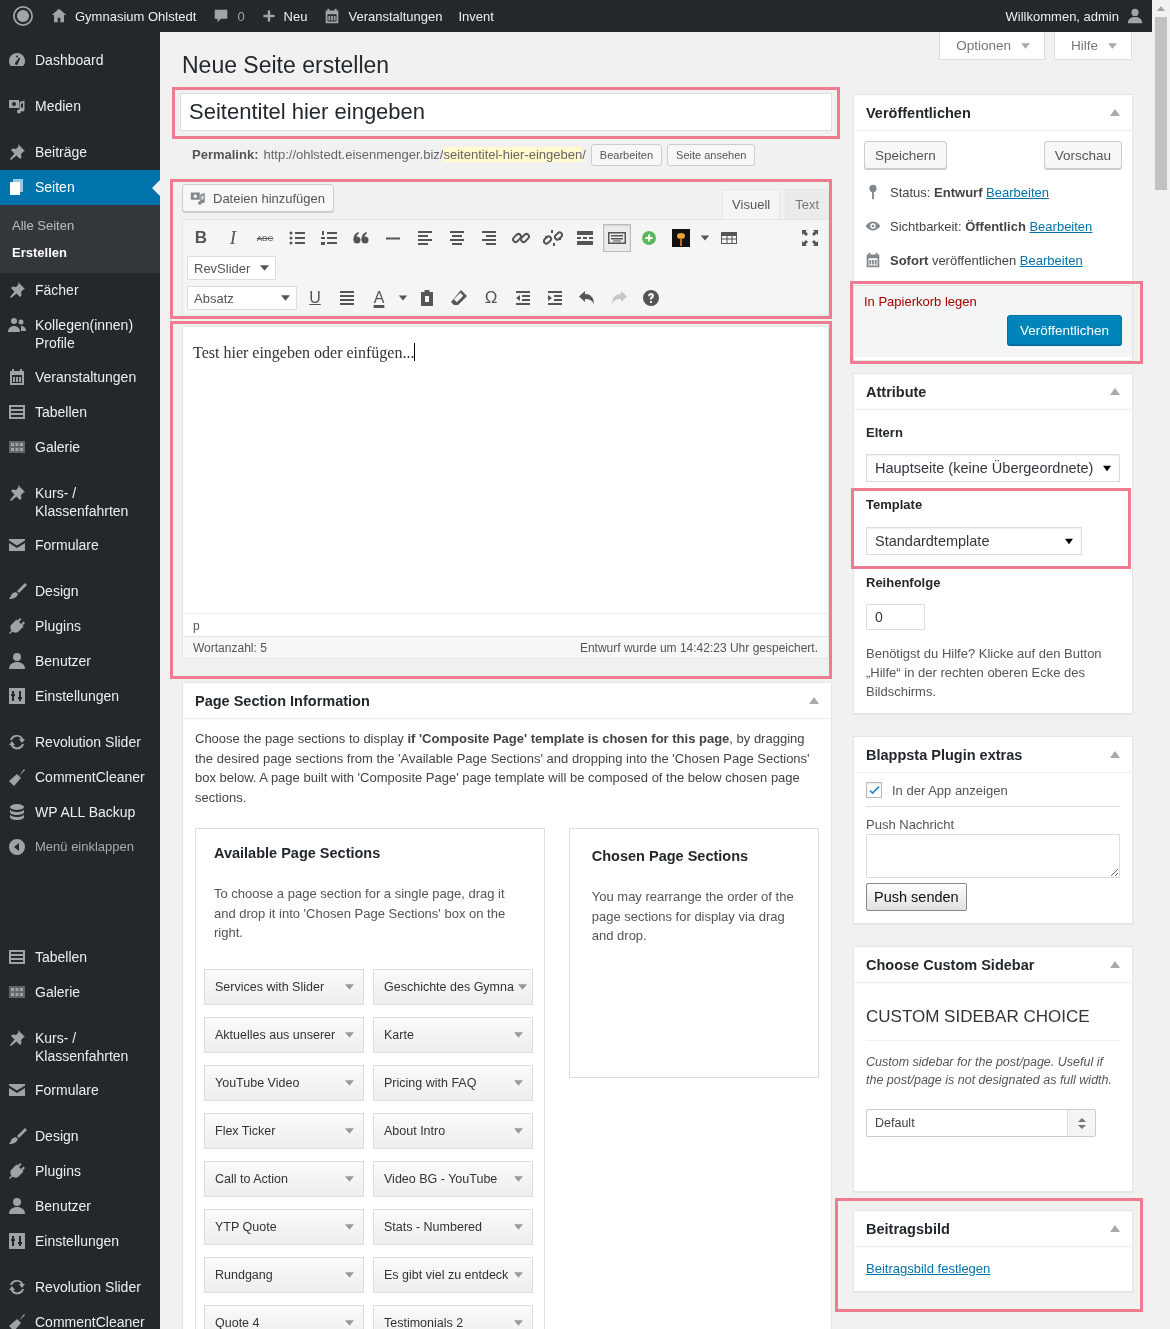 The height and width of the screenshot is (1329, 1170). Describe the element at coordinates (920, 301) in the screenshot. I see `trash-link: In Papierkorb legen` at that location.